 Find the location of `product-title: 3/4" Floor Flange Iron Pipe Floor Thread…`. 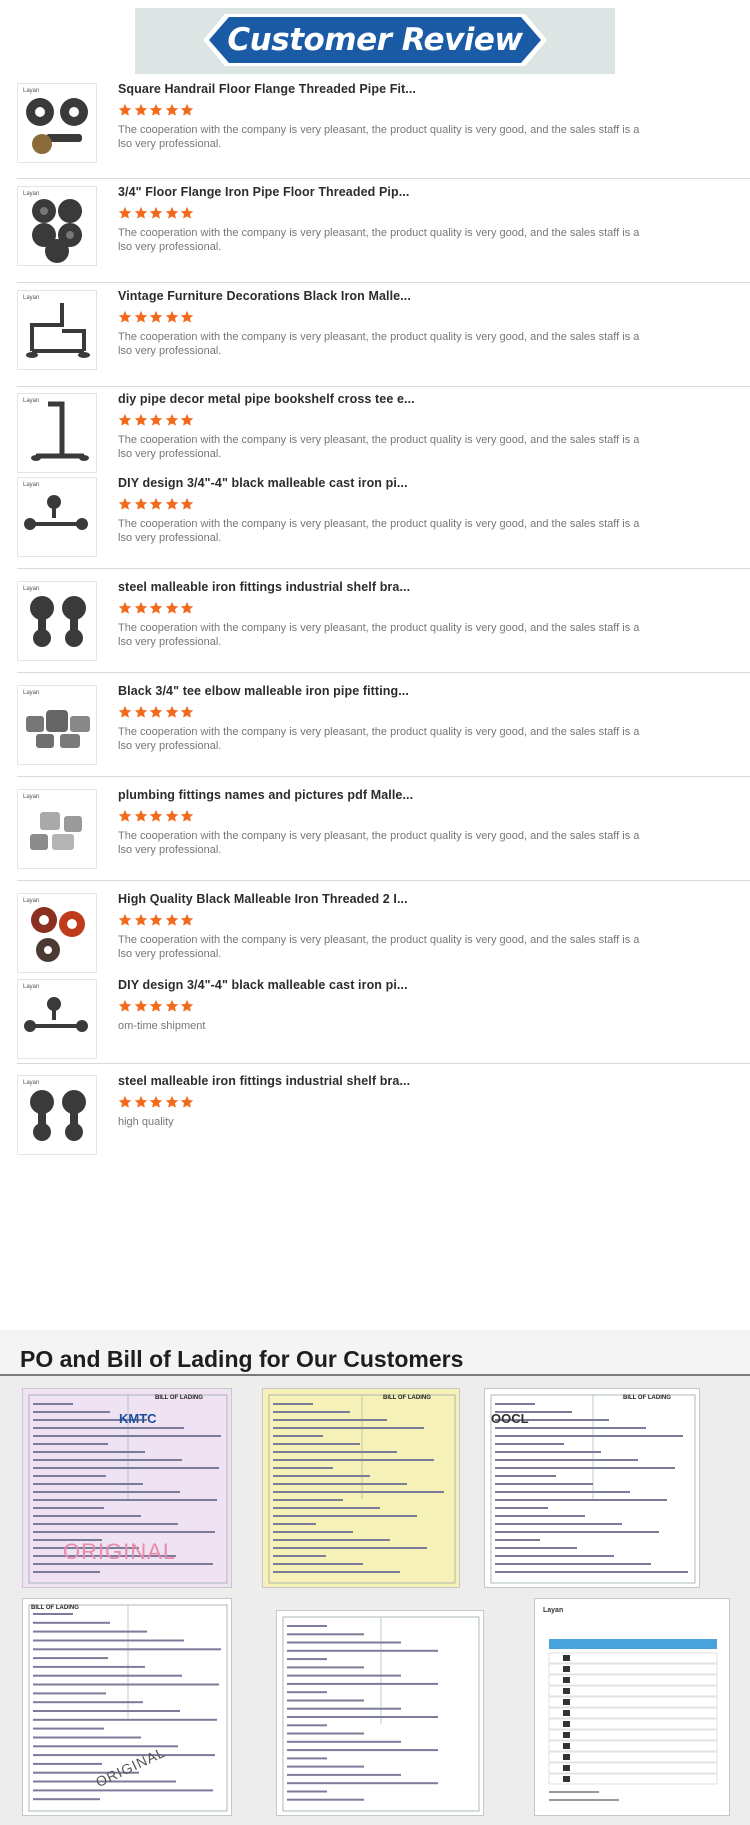

product-title: 3/4" Floor Flange Iron Pipe Floor Thread… is located at coordinates (263, 192).